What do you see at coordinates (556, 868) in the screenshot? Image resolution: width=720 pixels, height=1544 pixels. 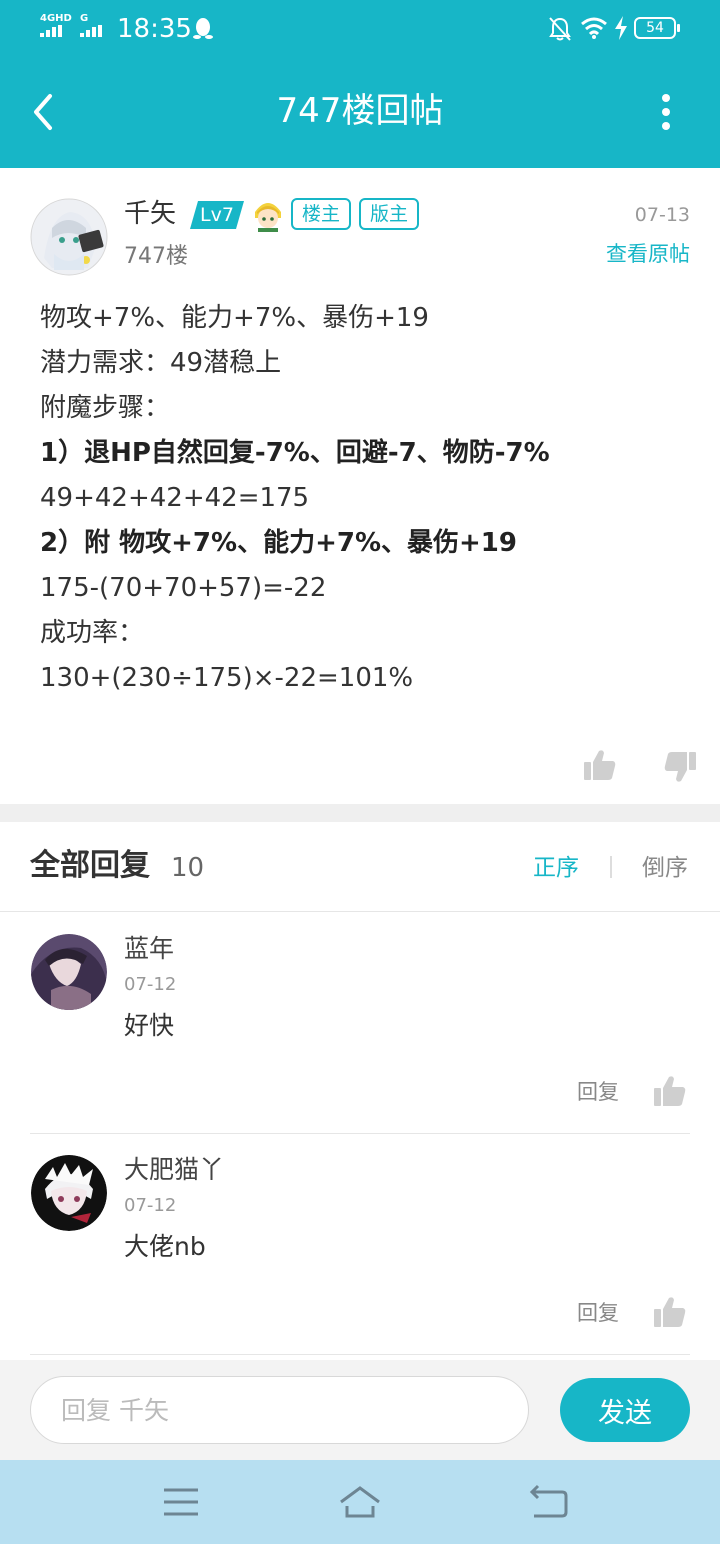 I see `sort-ascending-button: 正序` at bounding box center [556, 868].